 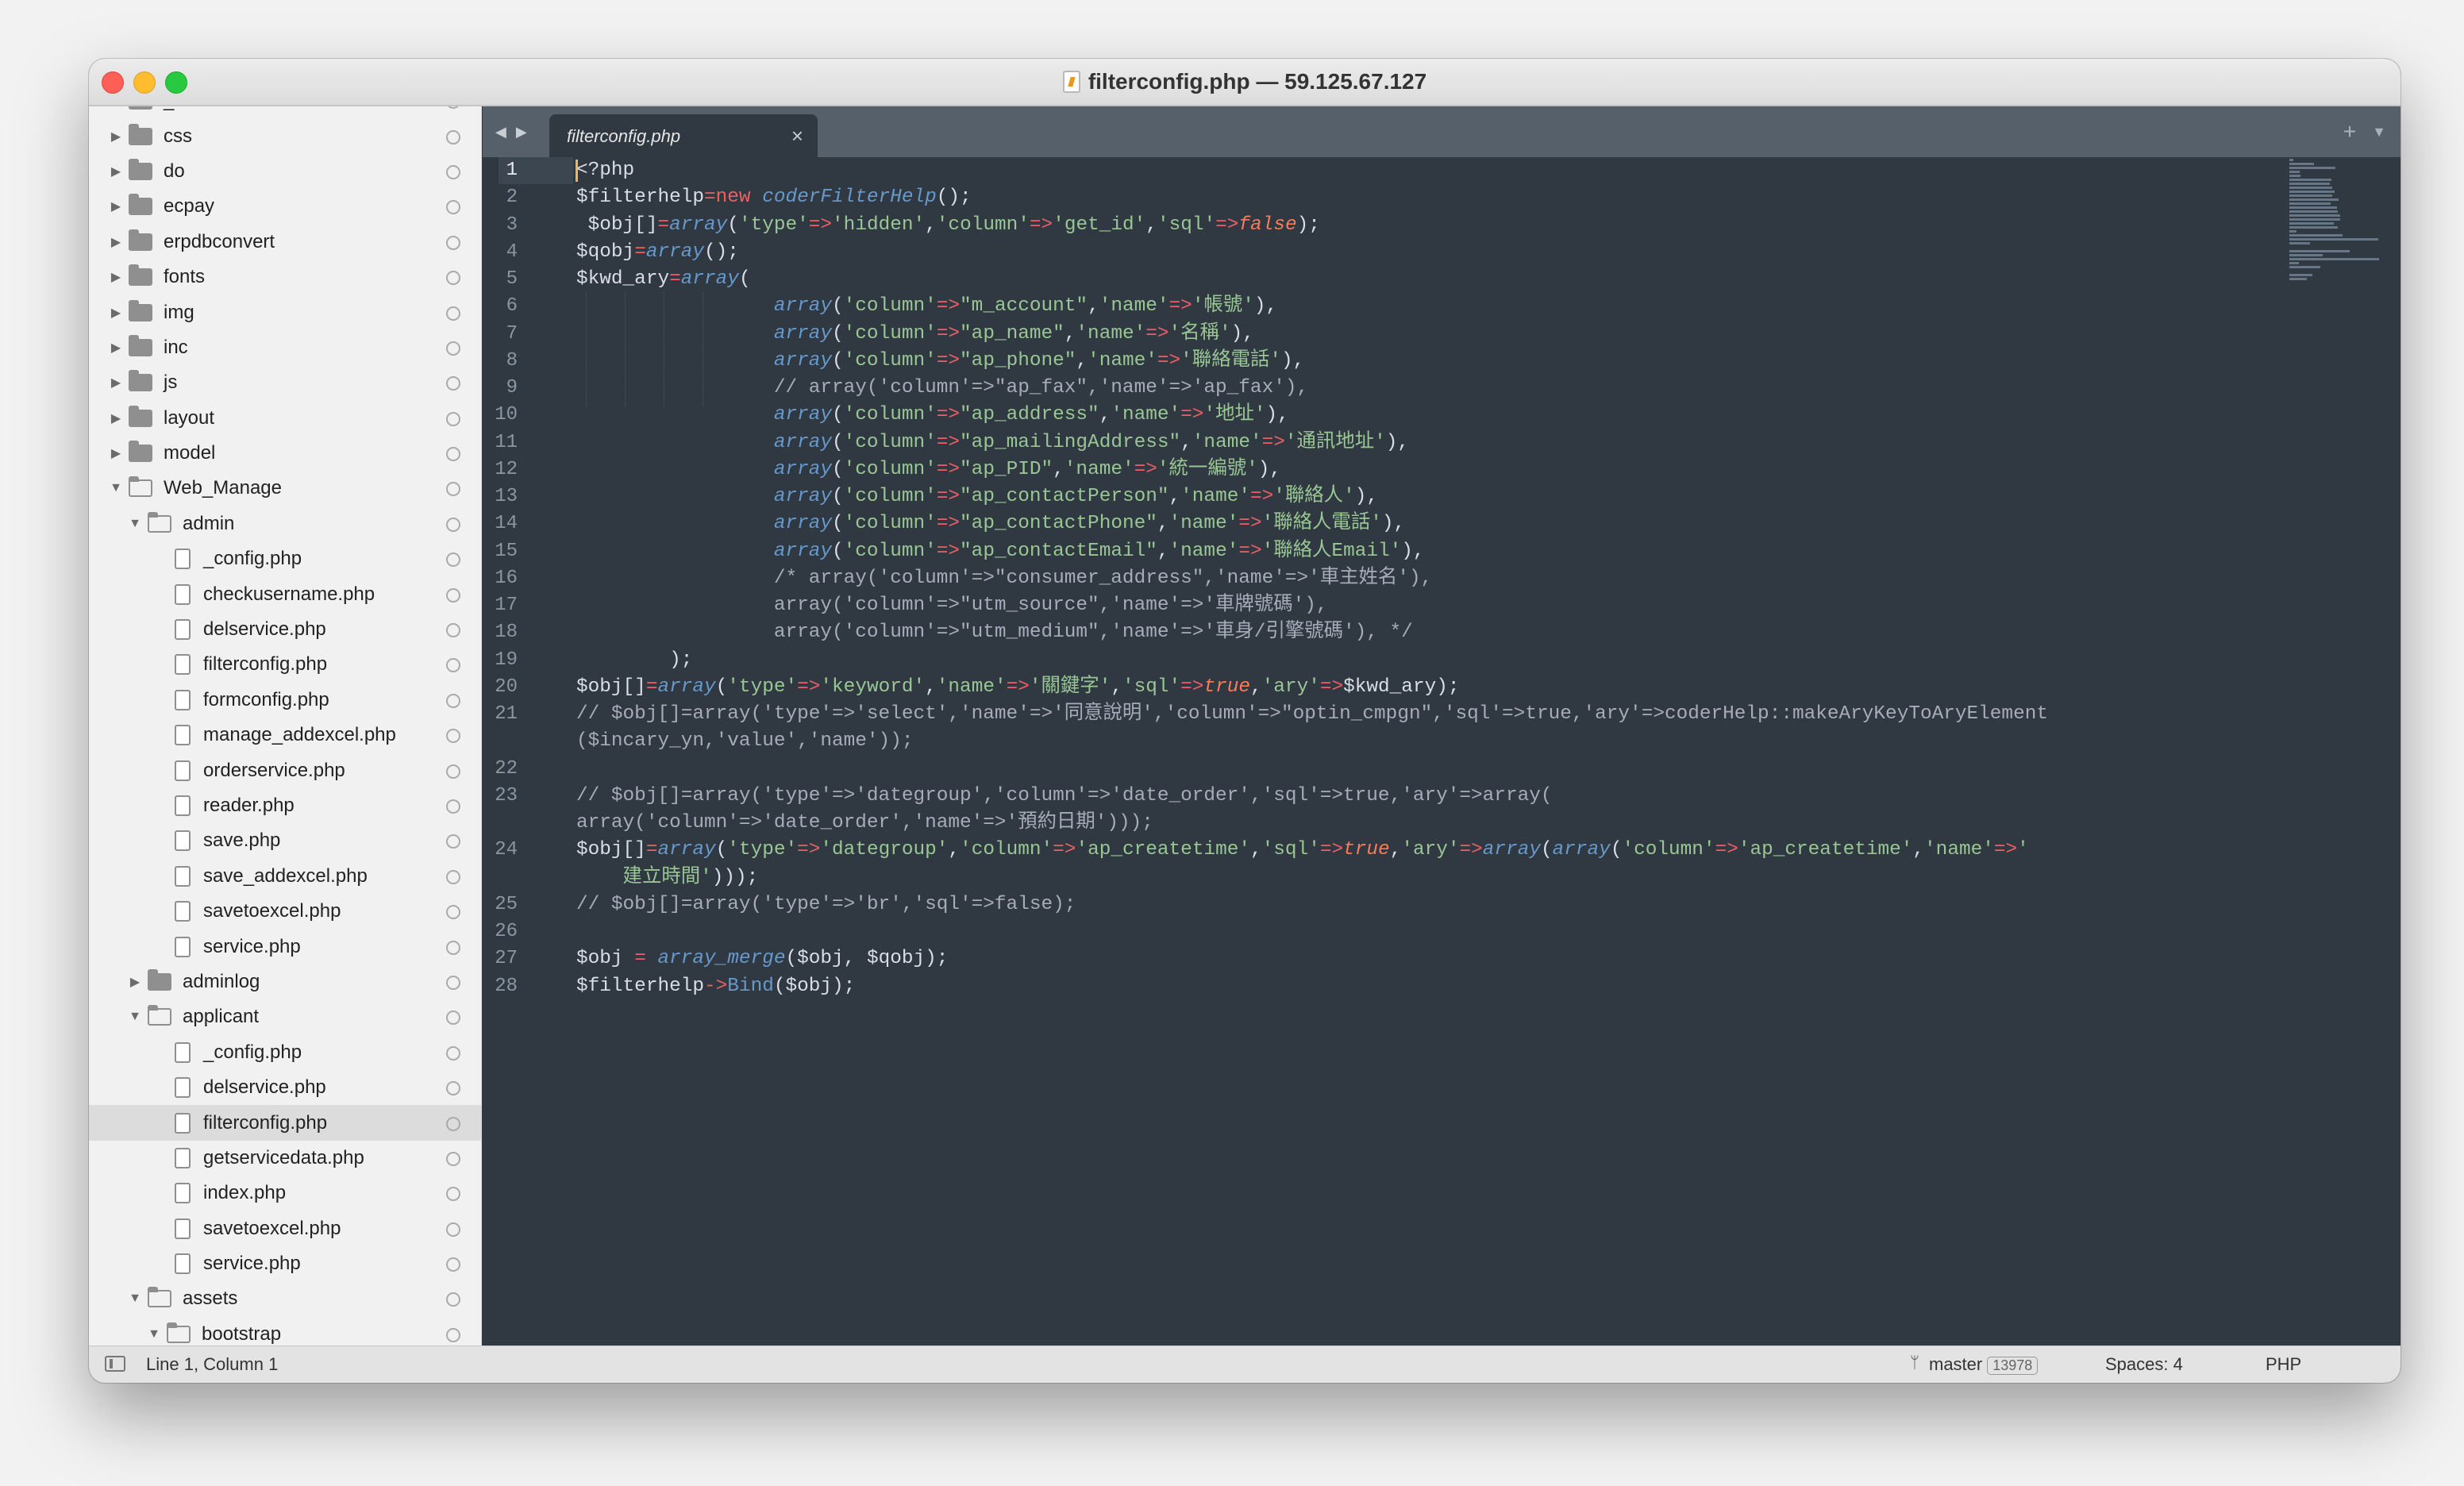 I want to click on sidebar-folder: ▶ _sass, so click(x=285, y=112).